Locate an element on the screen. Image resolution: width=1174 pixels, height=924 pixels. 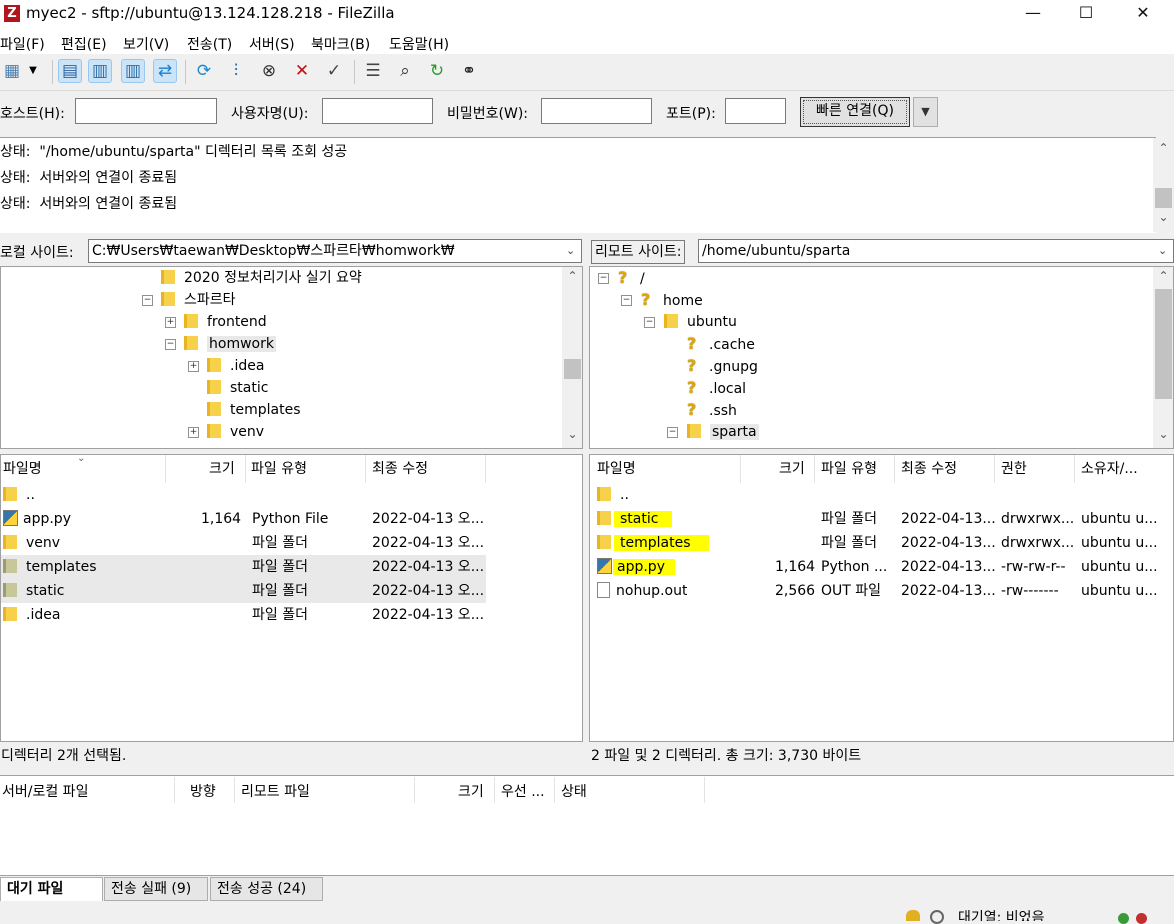
tree-node-selected: homwork is located at coordinates (230, 344).